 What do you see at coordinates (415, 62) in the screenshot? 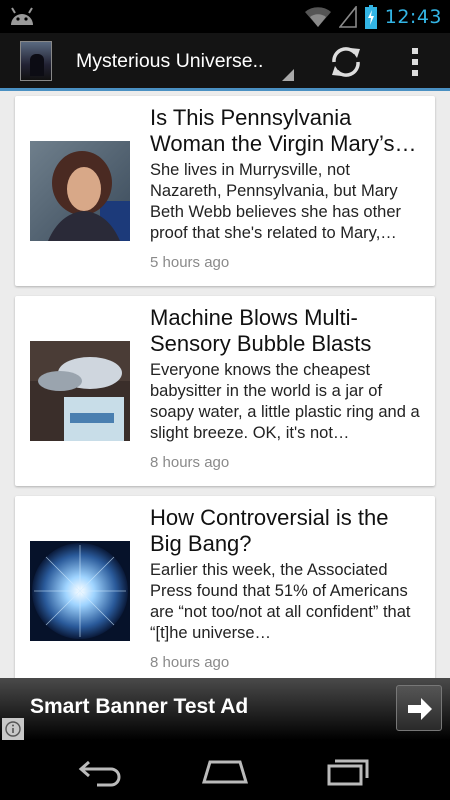
I see `overflow-menu-icon` at bounding box center [415, 62].